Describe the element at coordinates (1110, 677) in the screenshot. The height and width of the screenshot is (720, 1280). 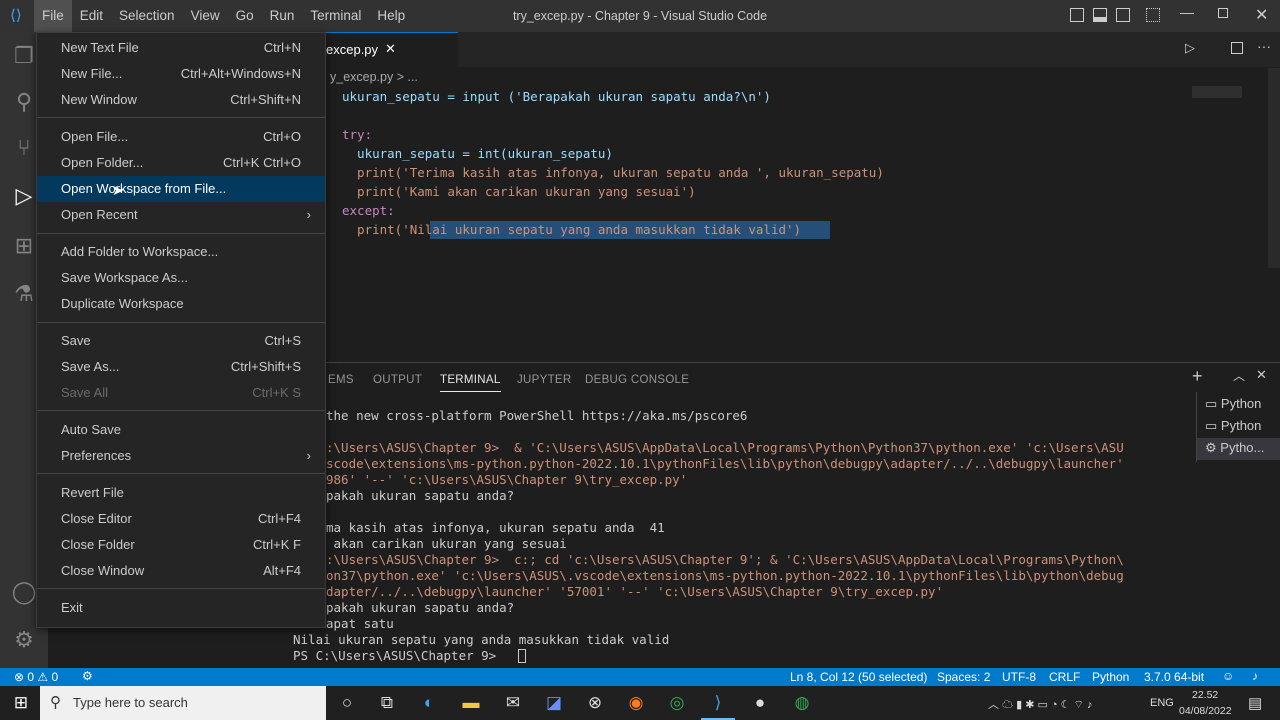
I see `language-mode: Python` at that location.